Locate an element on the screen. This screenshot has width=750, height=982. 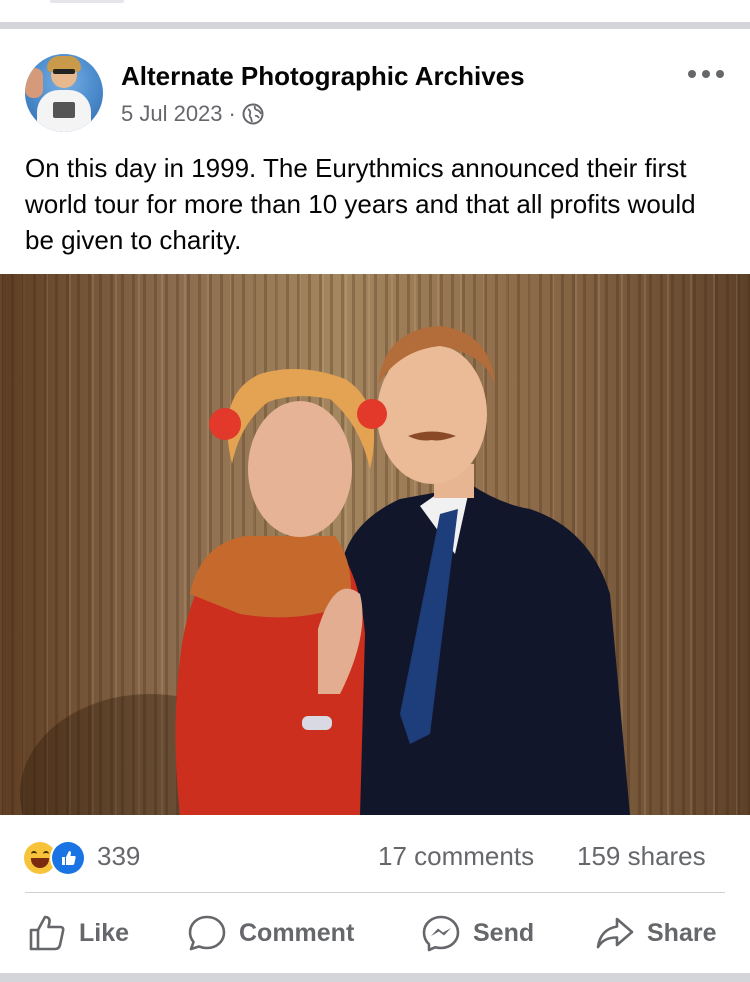
share-button: Share is located at coordinates (655, 933).